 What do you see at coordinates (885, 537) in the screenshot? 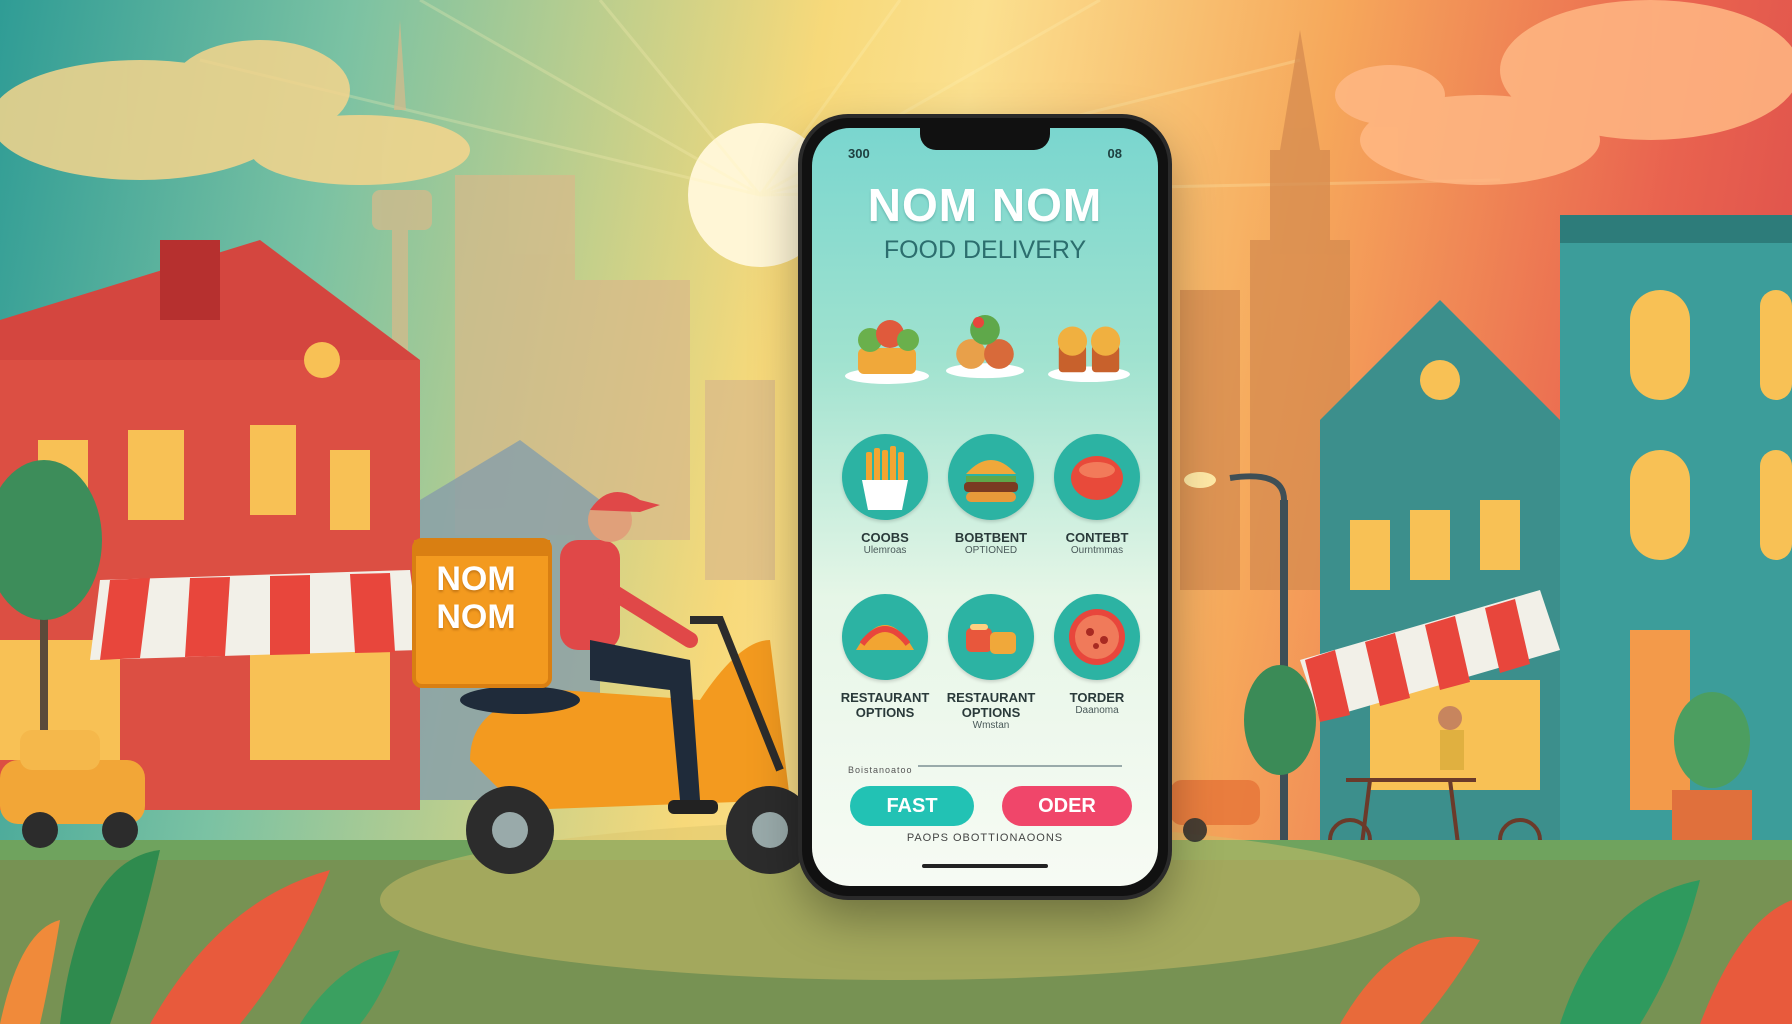
I see `category-label: COOBS` at bounding box center [885, 537].